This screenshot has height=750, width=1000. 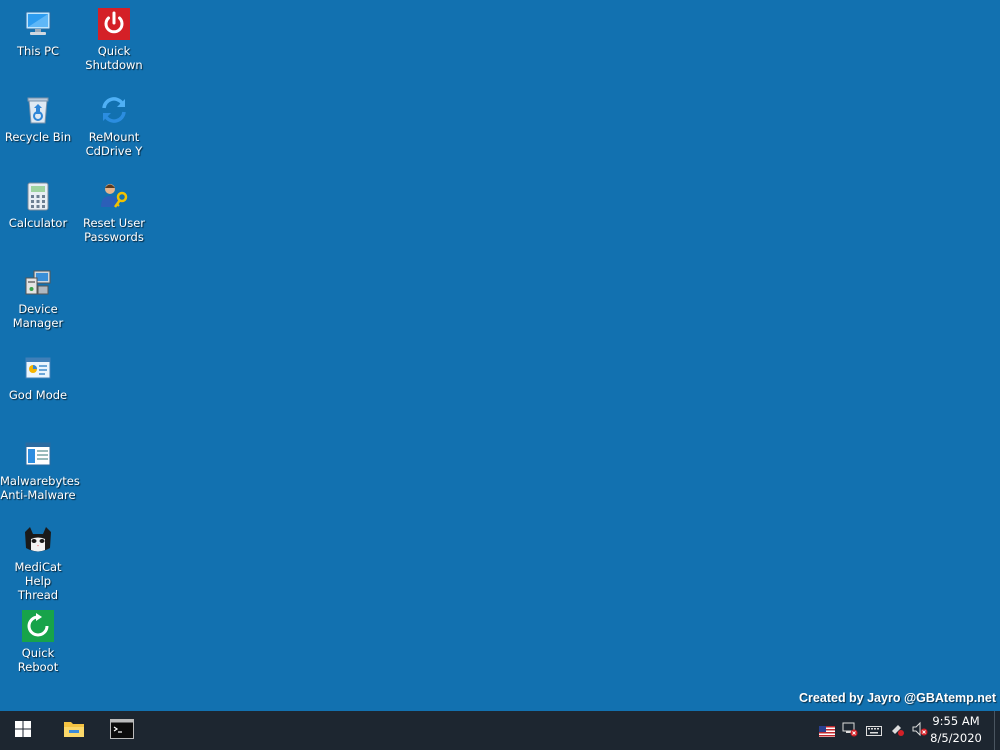 I want to click on refresh-icon, so click(x=114, y=110).